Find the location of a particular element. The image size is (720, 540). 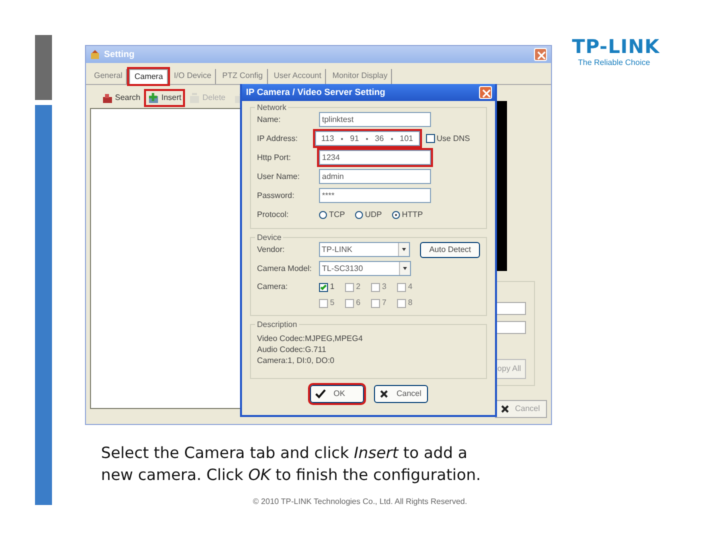

checkbox-label: 6 is located at coordinates (358, 303).